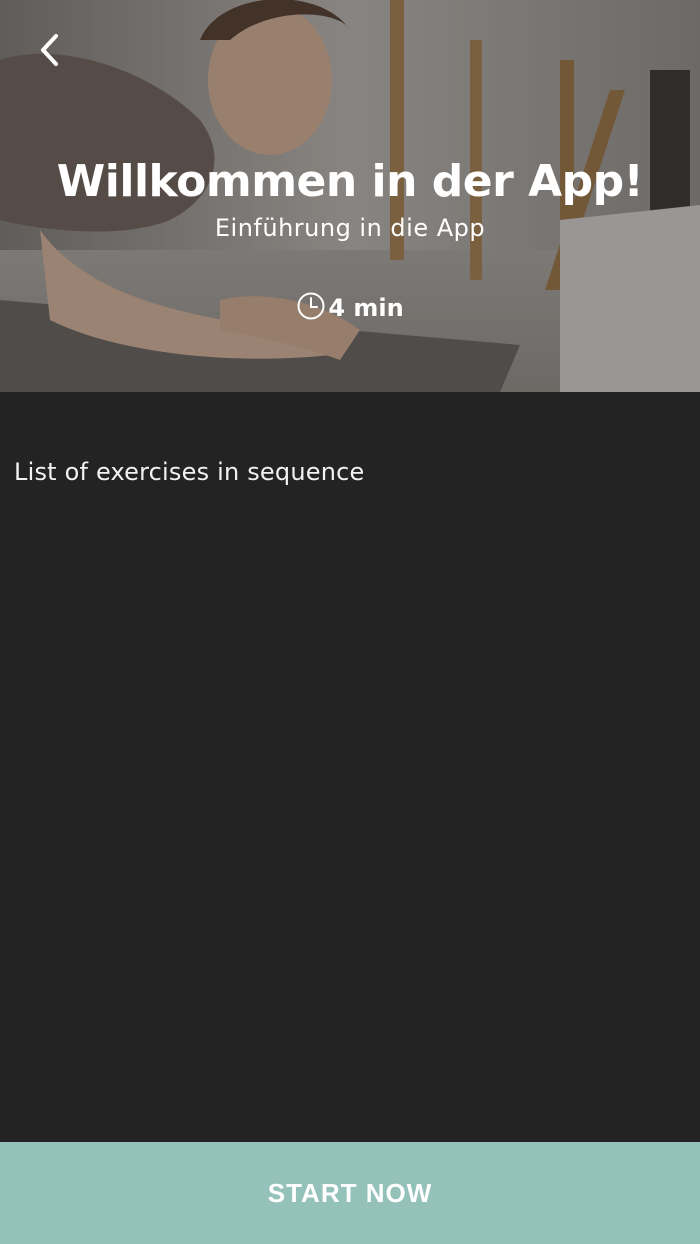 Image resolution: width=700 pixels, height=1244 pixels. What do you see at coordinates (311, 306) in the screenshot?
I see `clock-icon` at bounding box center [311, 306].